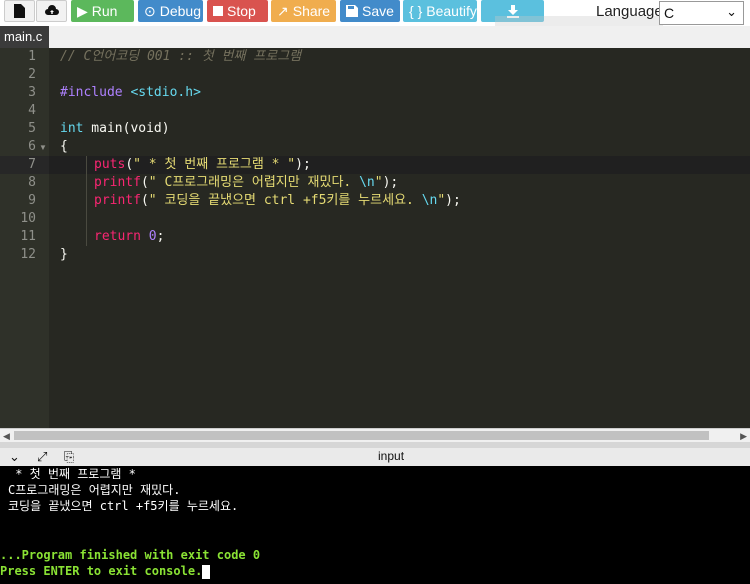 This screenshot has height=584, width=750. I want to click on terminal-cursor, so click(206, 571).